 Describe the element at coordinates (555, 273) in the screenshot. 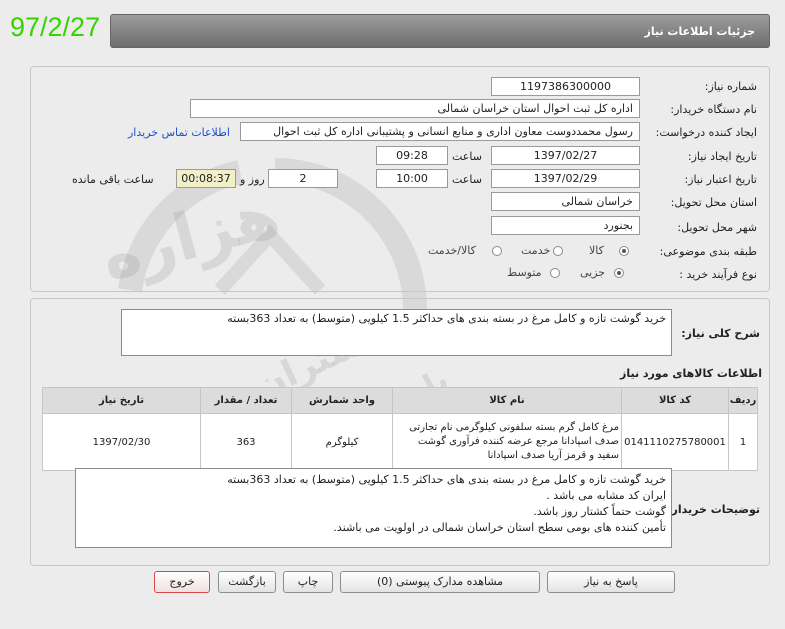

I see `purchase-type-radio-medium` at that location.